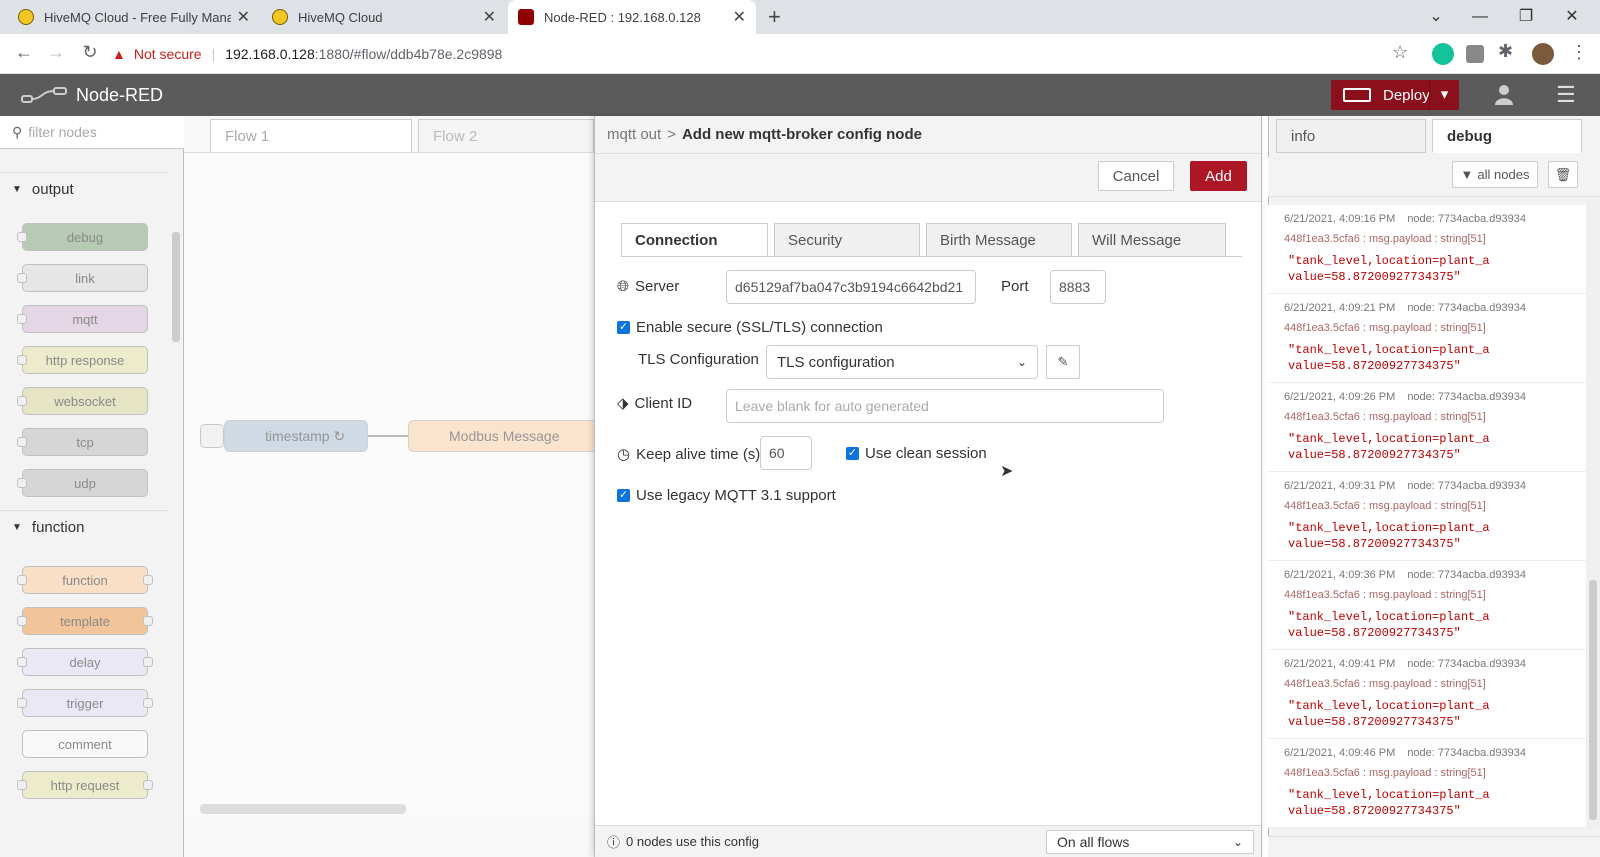  Describe the element at coordinates (91, 95) in the screenshot. I see `node-red-logo: Node-RED` at that location.